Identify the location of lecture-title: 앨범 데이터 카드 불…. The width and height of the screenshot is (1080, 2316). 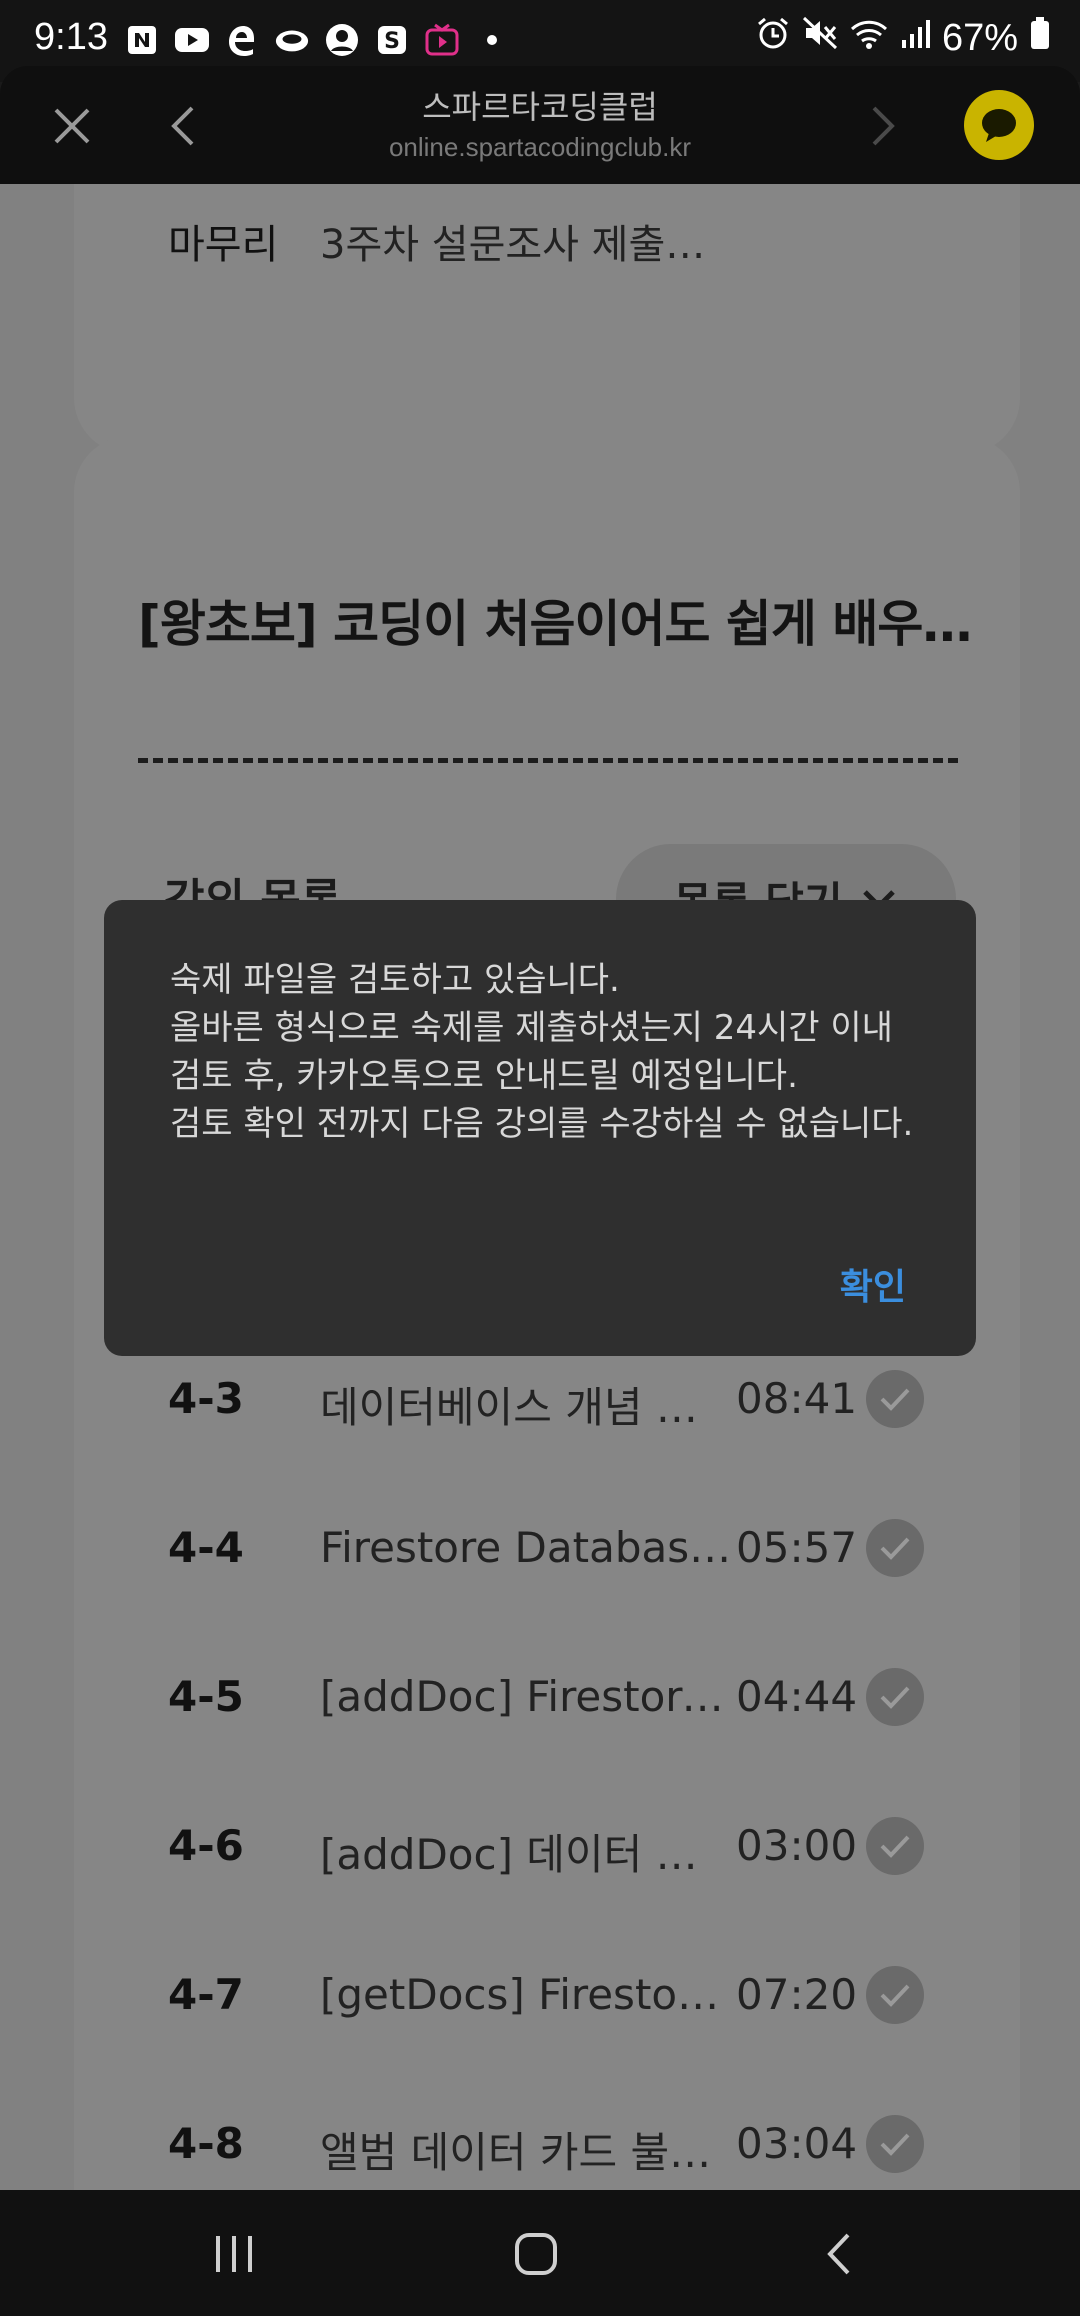
(516, 2152).